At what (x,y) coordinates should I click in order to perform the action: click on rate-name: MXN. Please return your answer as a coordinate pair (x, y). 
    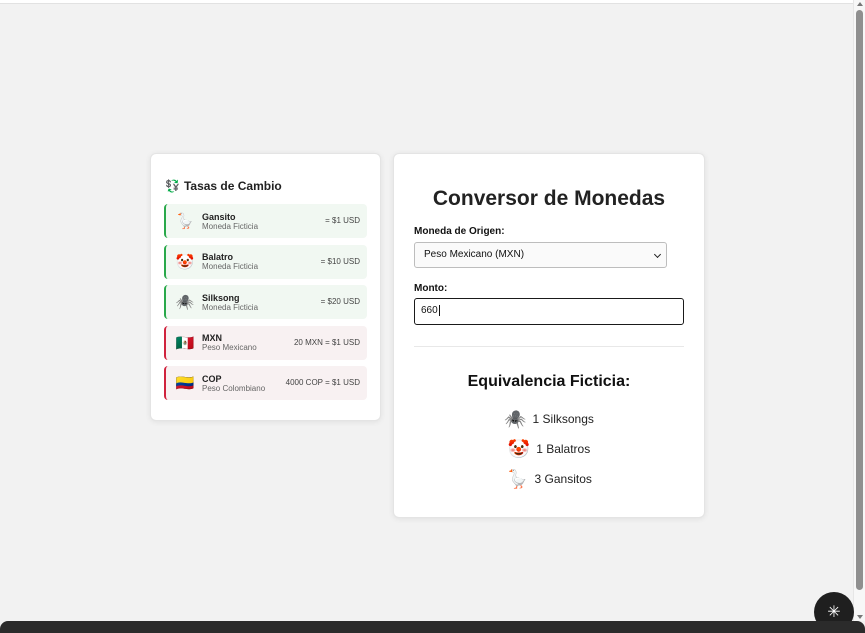
    Looking at the image, I should click on (212, 338).